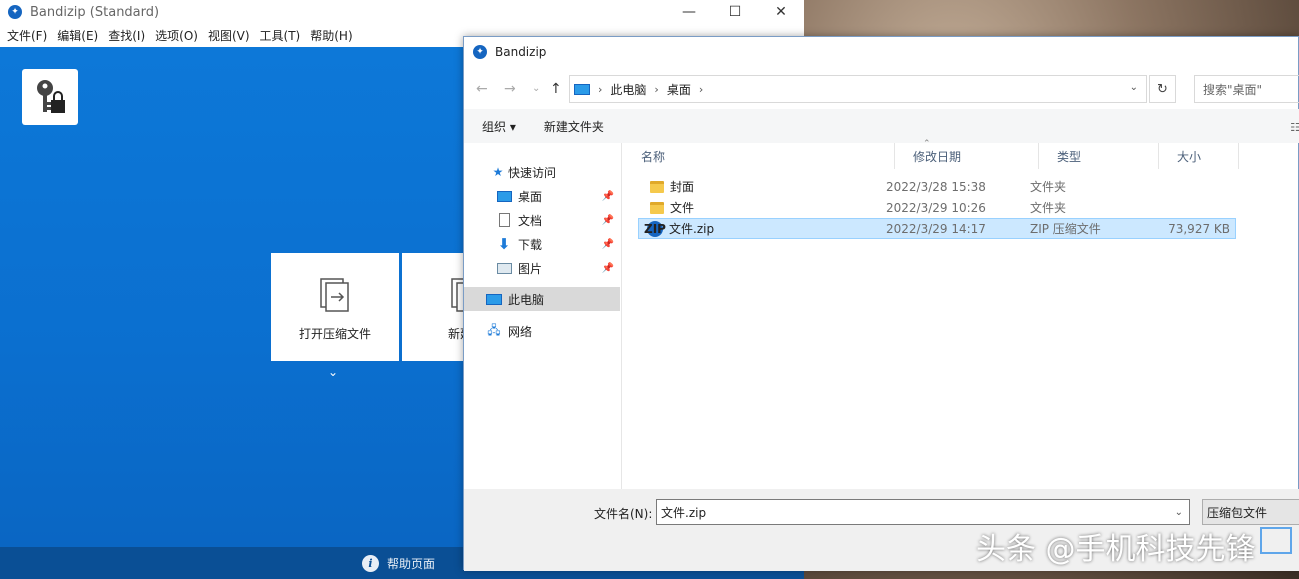 The width and height of the screenshot is (1299, 579). I want to click on filename-label: 文件名(N):, so click(623, 514).